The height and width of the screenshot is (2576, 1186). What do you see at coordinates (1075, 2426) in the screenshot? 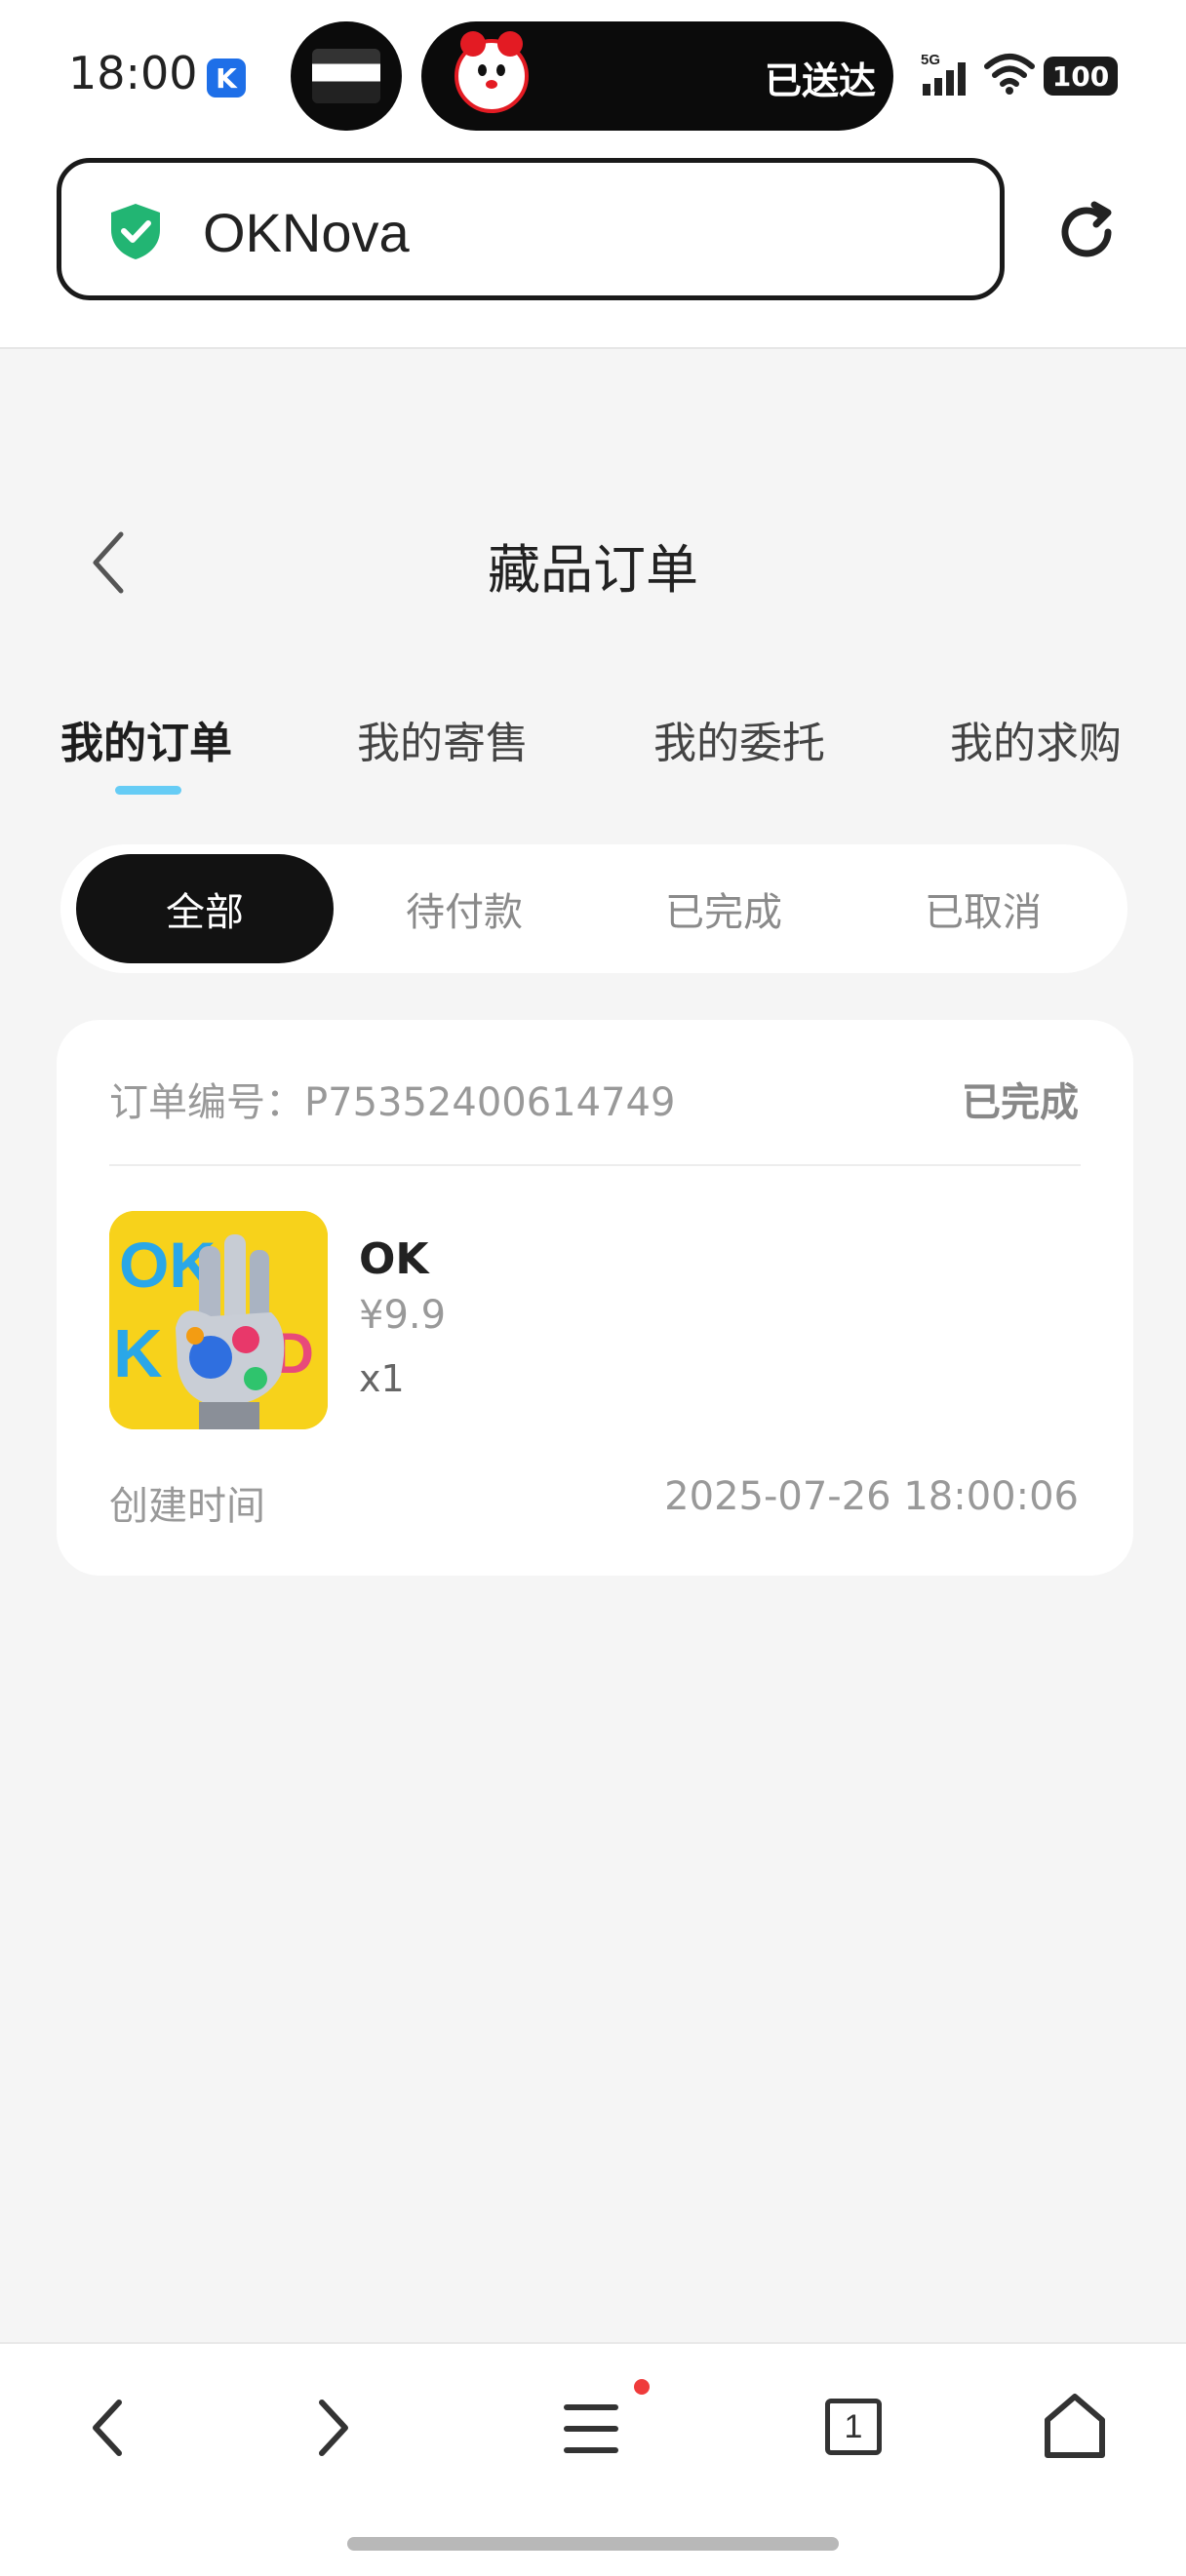
I see `home-icon` at bounding box center [1075, 2426].